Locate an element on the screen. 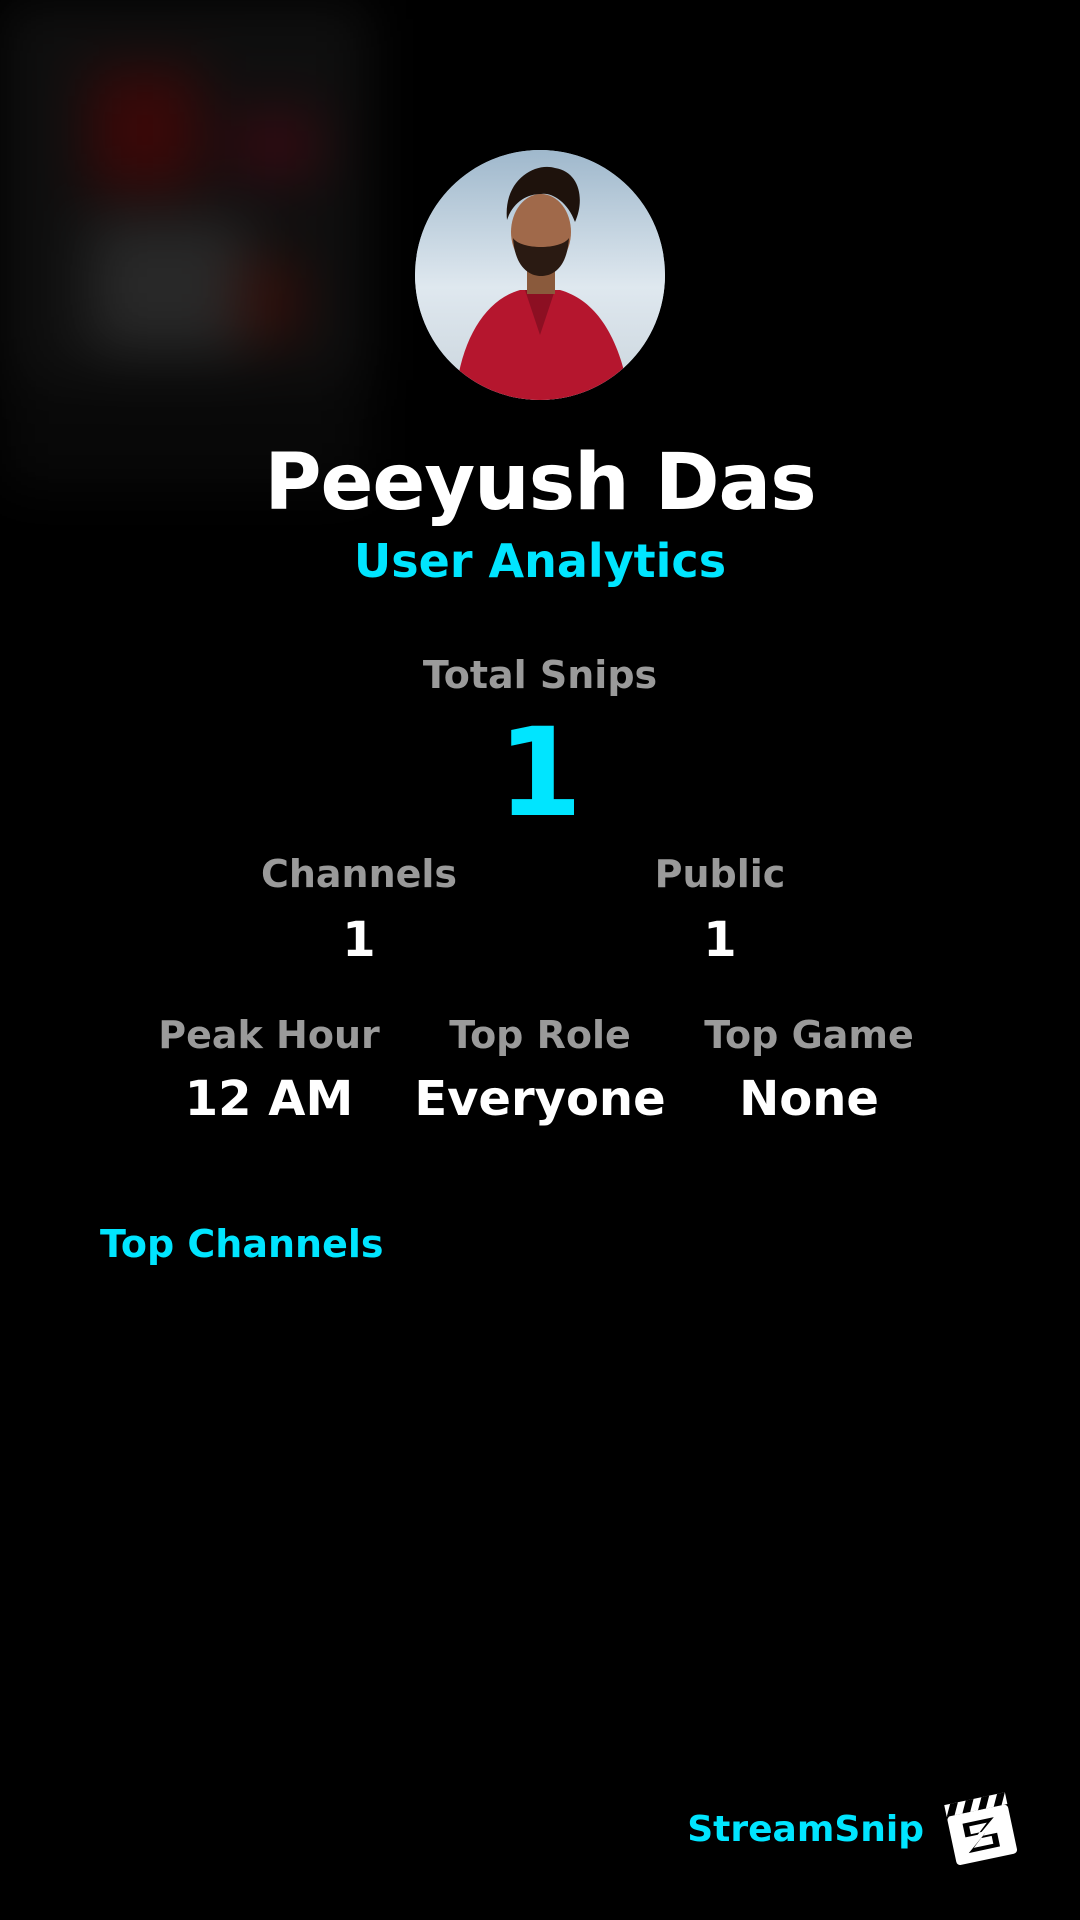 The image size is (1080, 1920). top-channels-heading: Top Channels is located at coordinates (242, 1244).